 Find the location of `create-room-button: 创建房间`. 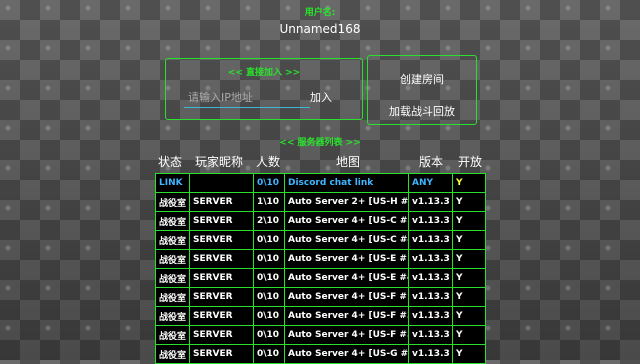

create-room-button: 创建房间 is located at coordinates (422, 79).